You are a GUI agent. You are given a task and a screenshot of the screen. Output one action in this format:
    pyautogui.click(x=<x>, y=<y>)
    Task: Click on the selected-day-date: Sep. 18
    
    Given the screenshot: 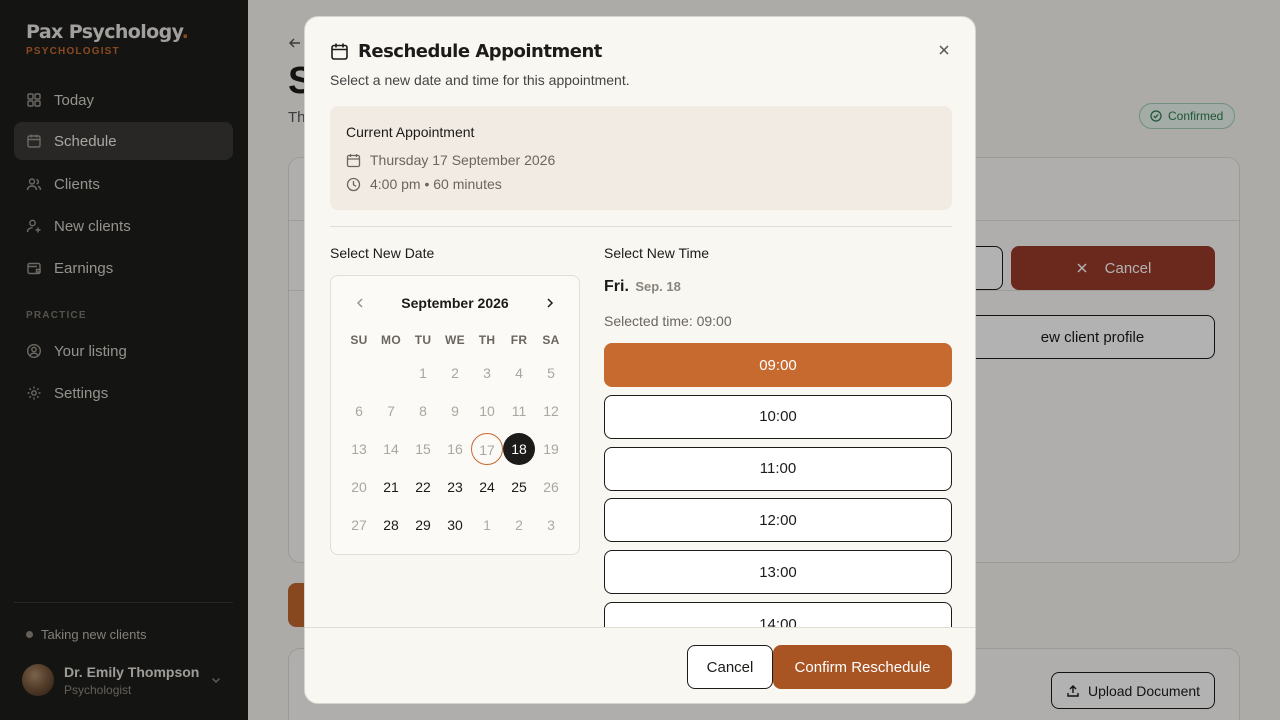 What is the action you would take?
    pyautogui.click(x=658, y=286)
    